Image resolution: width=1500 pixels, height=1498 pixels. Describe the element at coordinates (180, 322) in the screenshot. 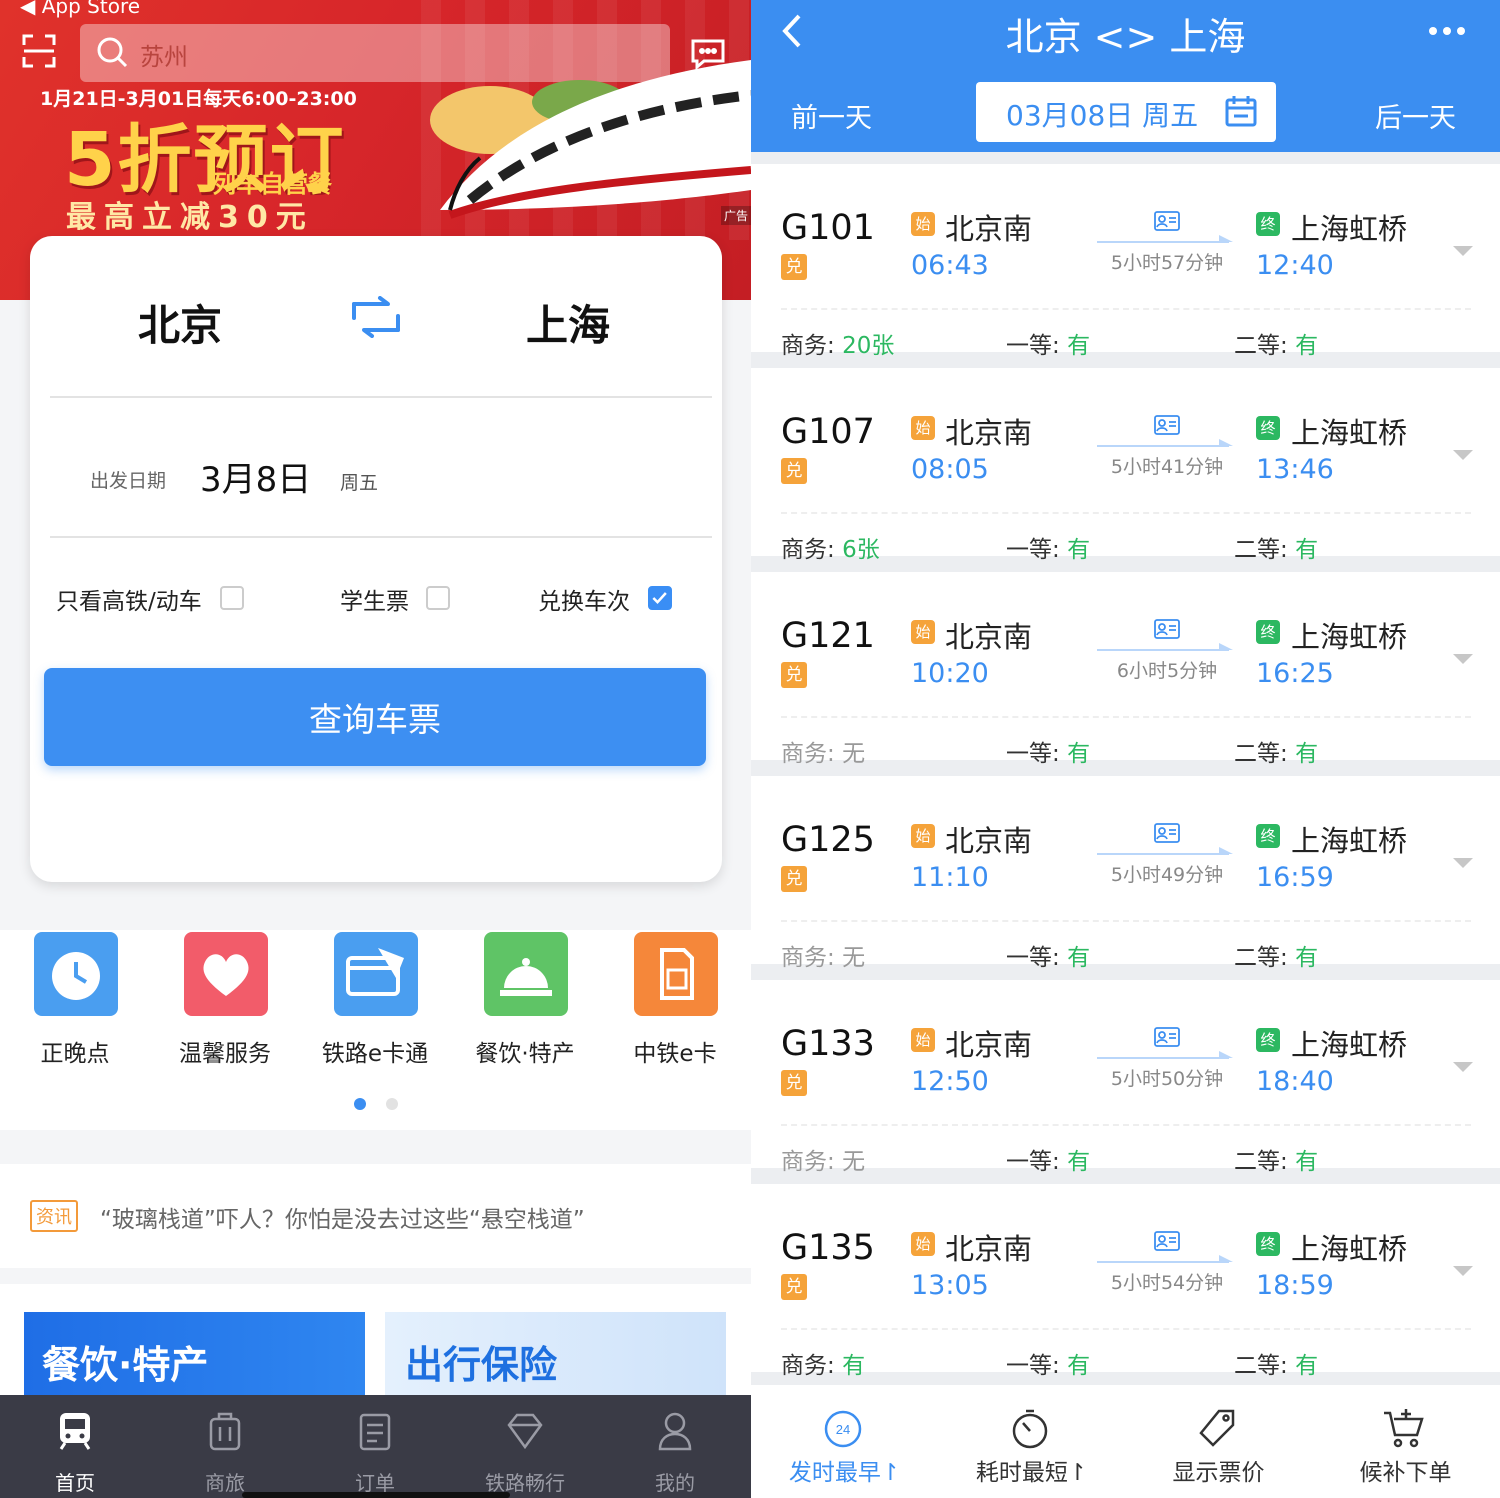

I see `from-city: 北京` at that location.